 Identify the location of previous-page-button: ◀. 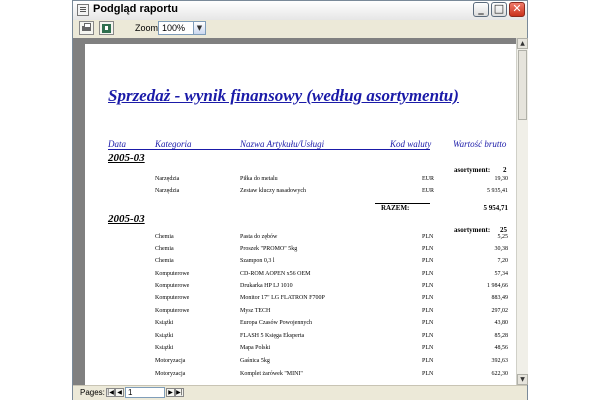
(119, 392).